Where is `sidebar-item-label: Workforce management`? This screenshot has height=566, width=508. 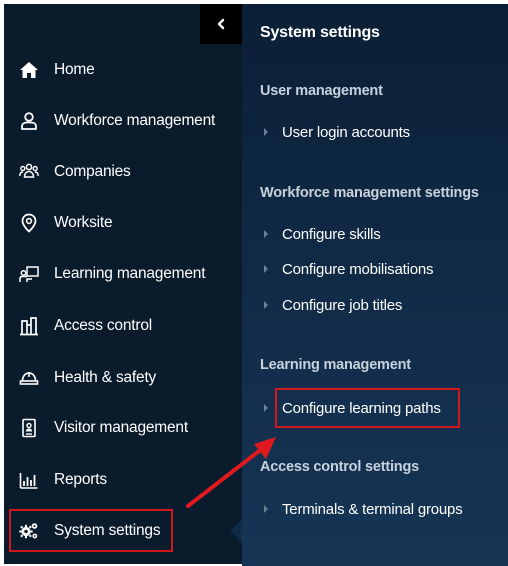 sidebar-item-label: Workforce management is located at coordinates (135, 120).